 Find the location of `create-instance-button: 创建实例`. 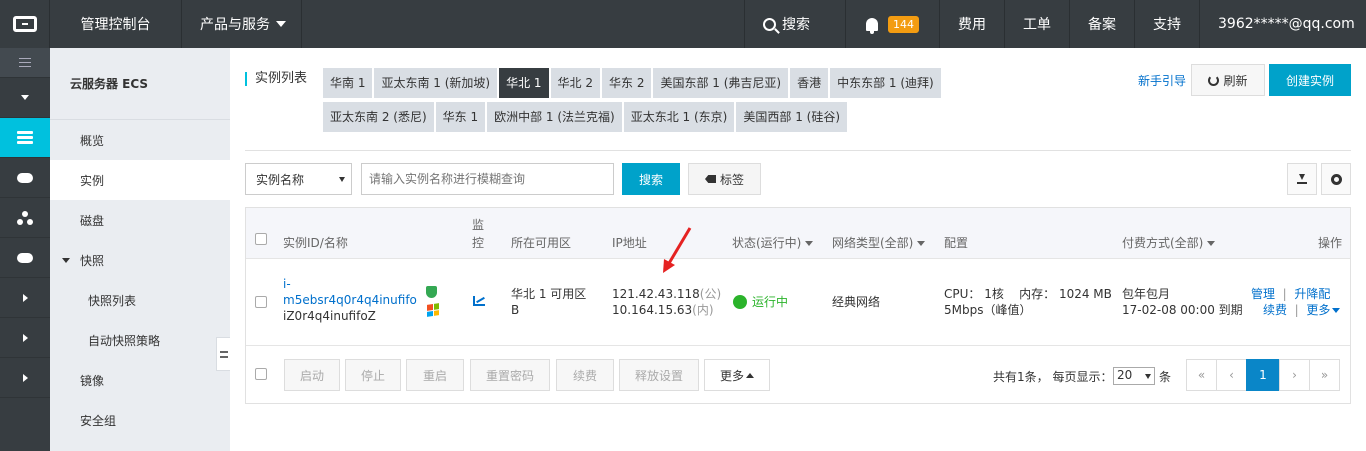

create-instance-button: 创建实例 is located at coordinates (1310, 80).